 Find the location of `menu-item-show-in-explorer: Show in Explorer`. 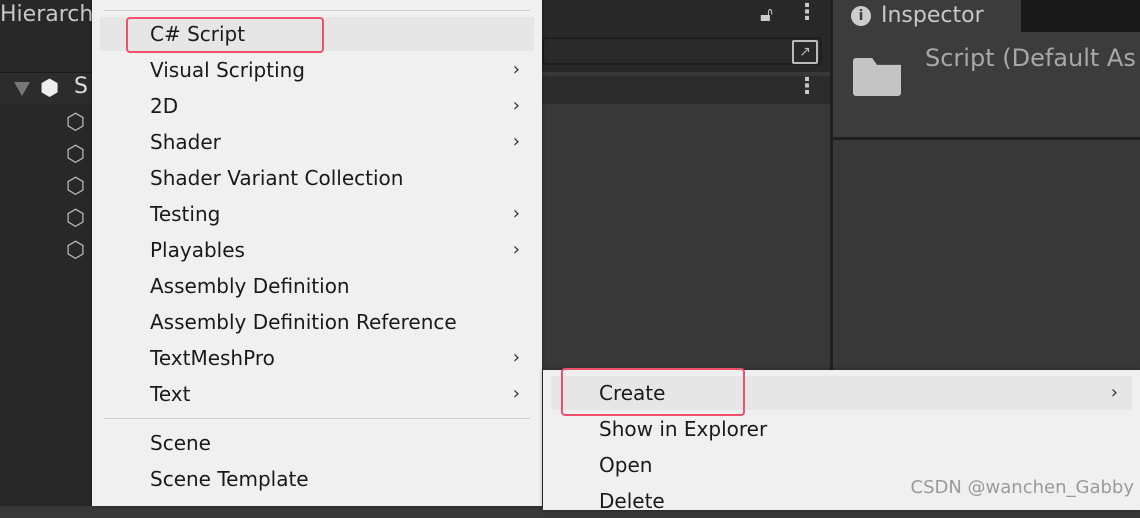

menu-item-show-in-explorer: Show in Explorer is located at coordinates (841, 429).